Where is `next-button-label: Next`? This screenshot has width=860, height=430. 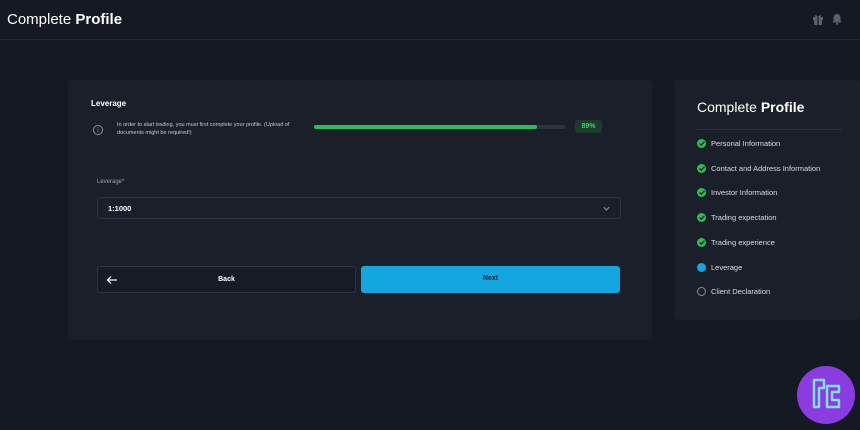 next-button-label: Next is located at coordinates (490, 278).